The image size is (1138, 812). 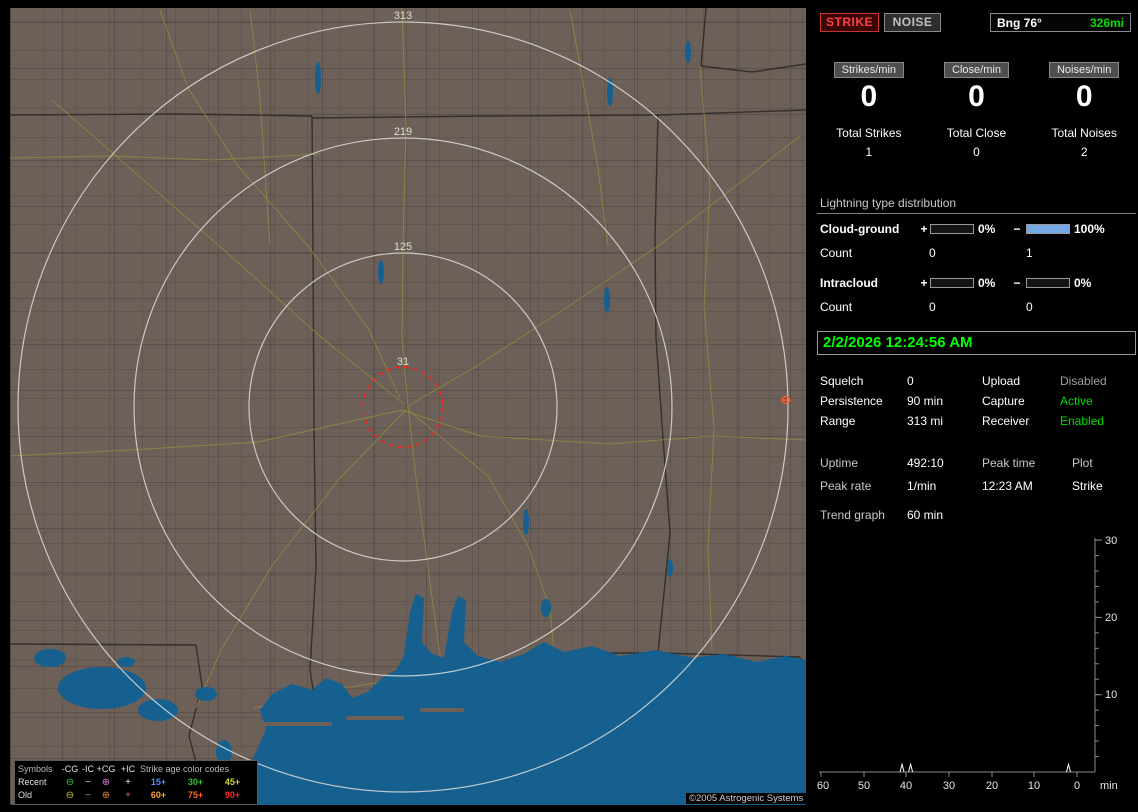 What do you see at coordinates (842, 381) in the screenshot?
I see `squelch-label: Squelch` at bounding box center [842, 381].